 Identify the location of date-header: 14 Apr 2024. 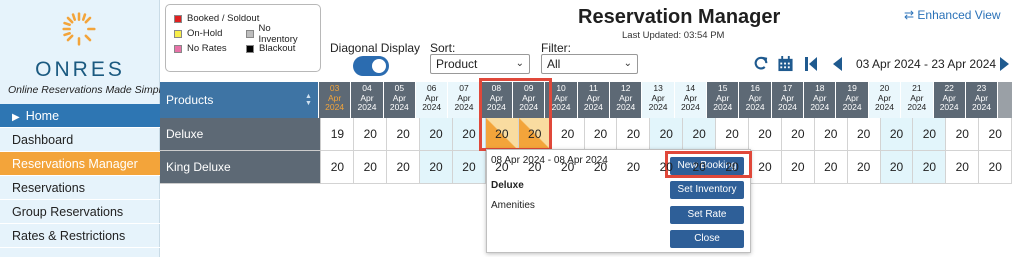
(691, 100).